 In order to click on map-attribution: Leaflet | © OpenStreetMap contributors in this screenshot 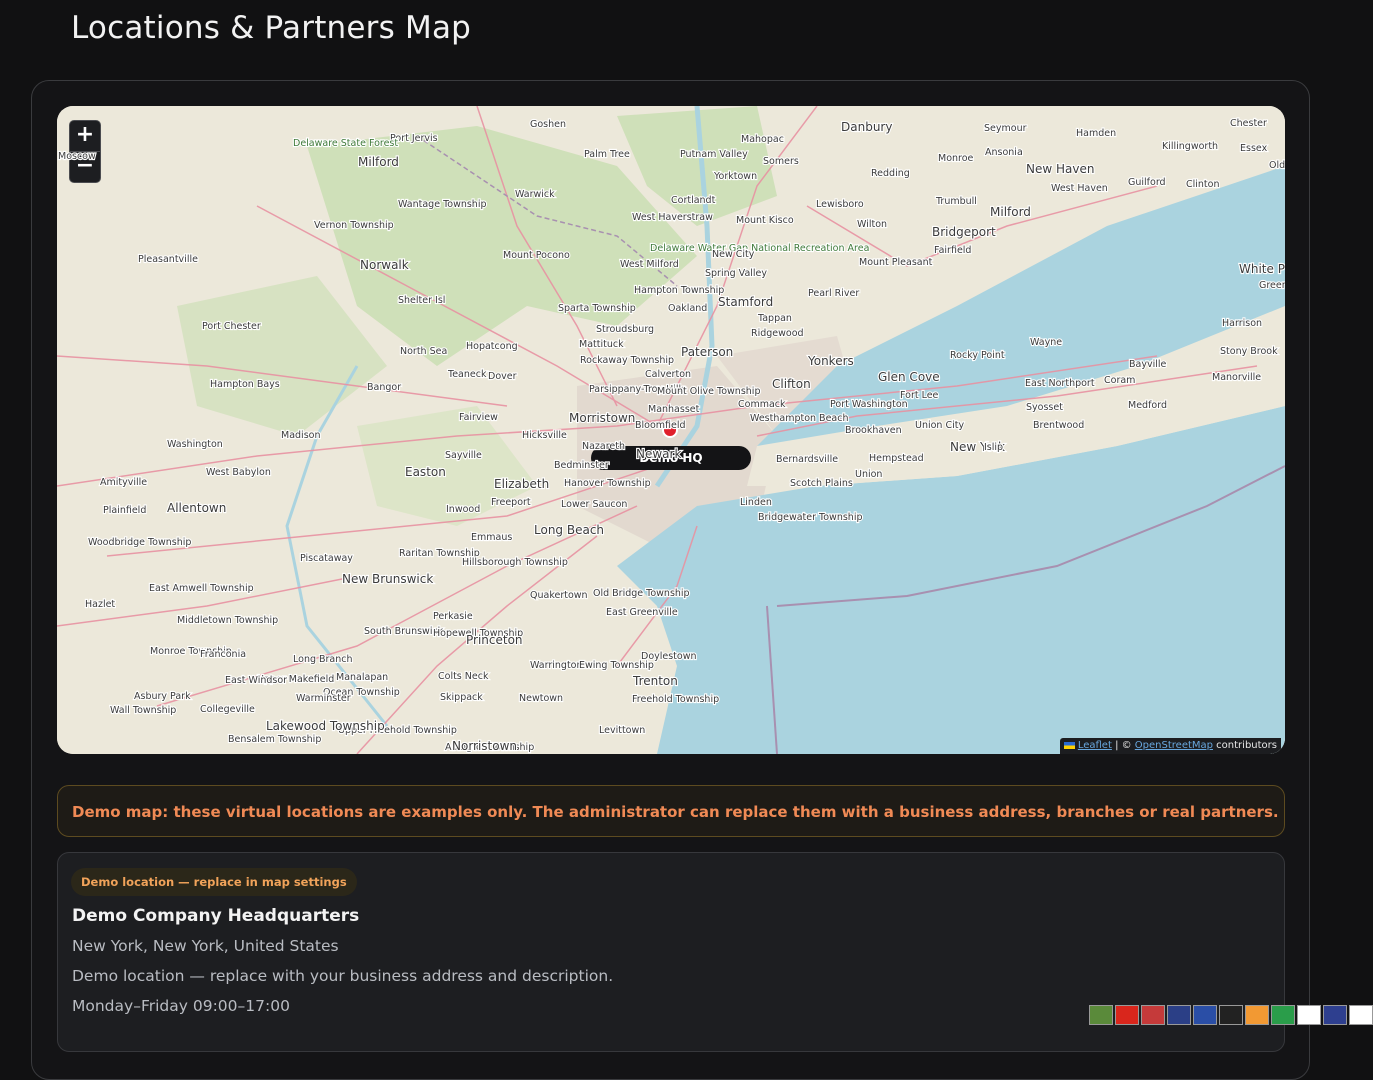, I will do `click(1170, 746)`.